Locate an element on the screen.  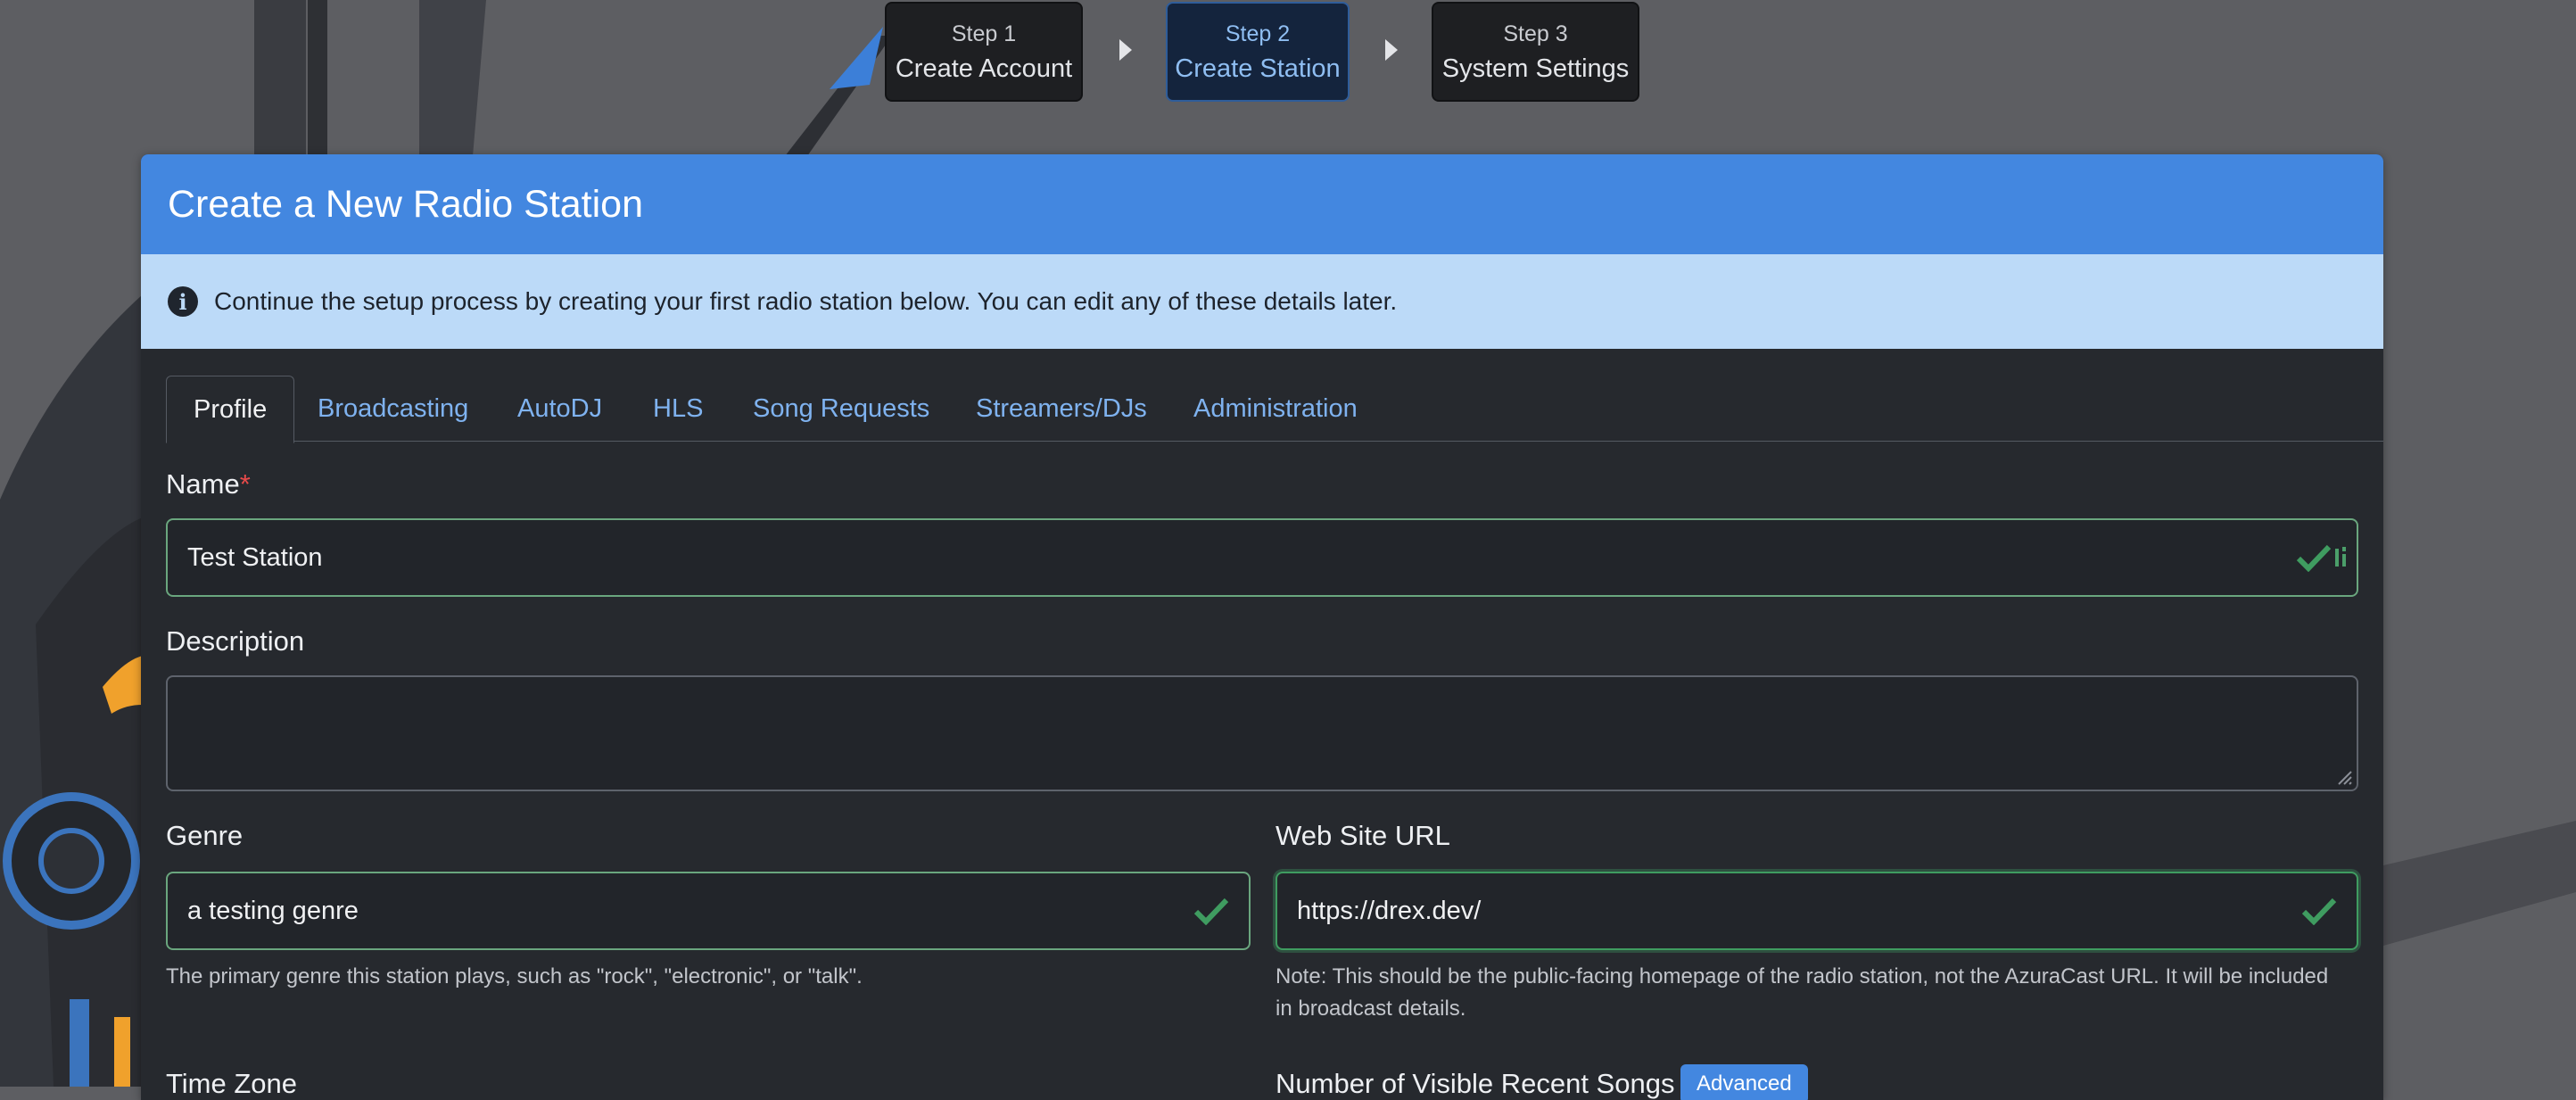
tab-hls: HLS is located at coordinates (678, 409).